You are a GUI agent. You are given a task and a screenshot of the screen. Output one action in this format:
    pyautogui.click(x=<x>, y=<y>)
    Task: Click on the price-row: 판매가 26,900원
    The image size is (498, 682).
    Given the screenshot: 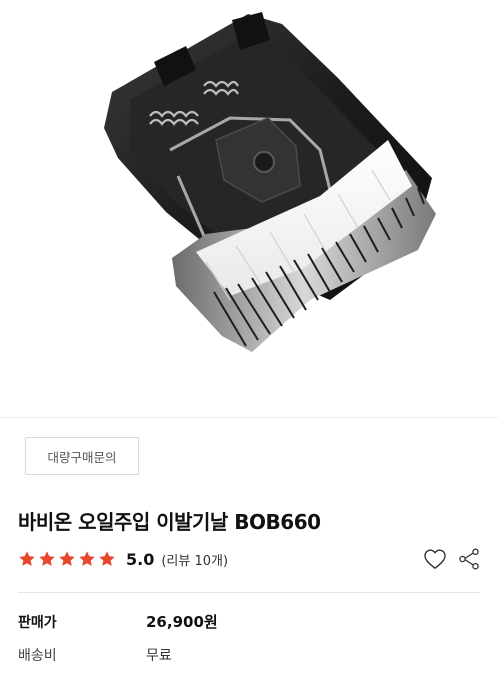 What is the action you would take?
    pyautogui.click(x=249, y=621)
    